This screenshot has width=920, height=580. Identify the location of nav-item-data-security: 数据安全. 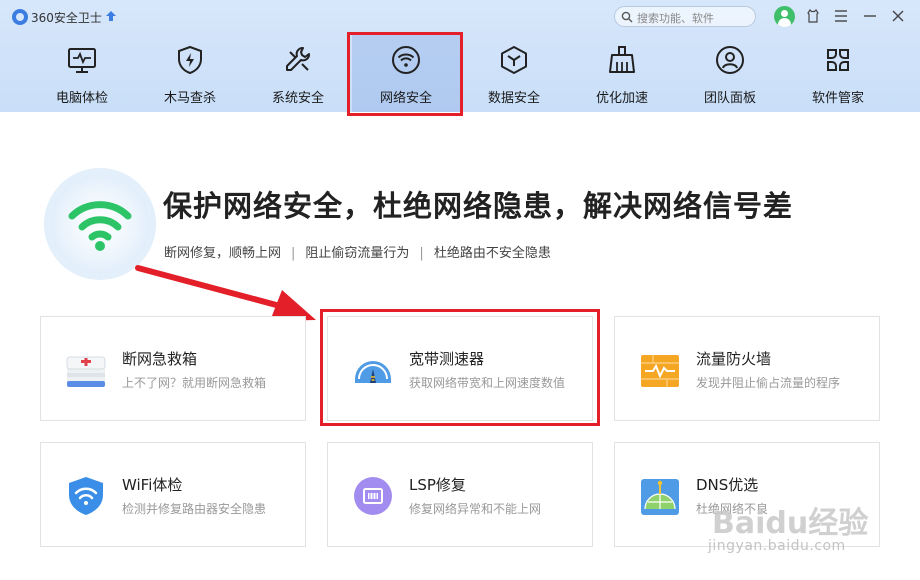
(514, 73).